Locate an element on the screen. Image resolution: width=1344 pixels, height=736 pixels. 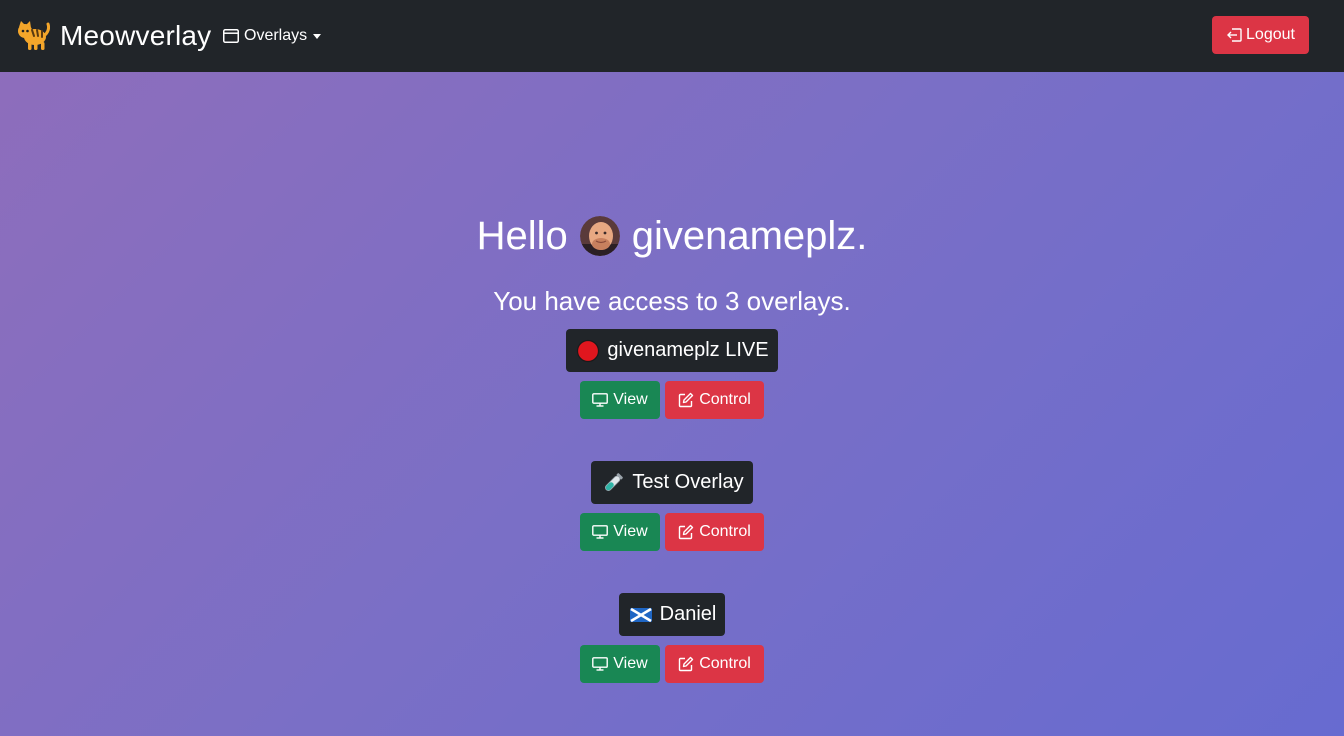
overlay-name: givenameplz LIVE is located at coordinates (688, 350).